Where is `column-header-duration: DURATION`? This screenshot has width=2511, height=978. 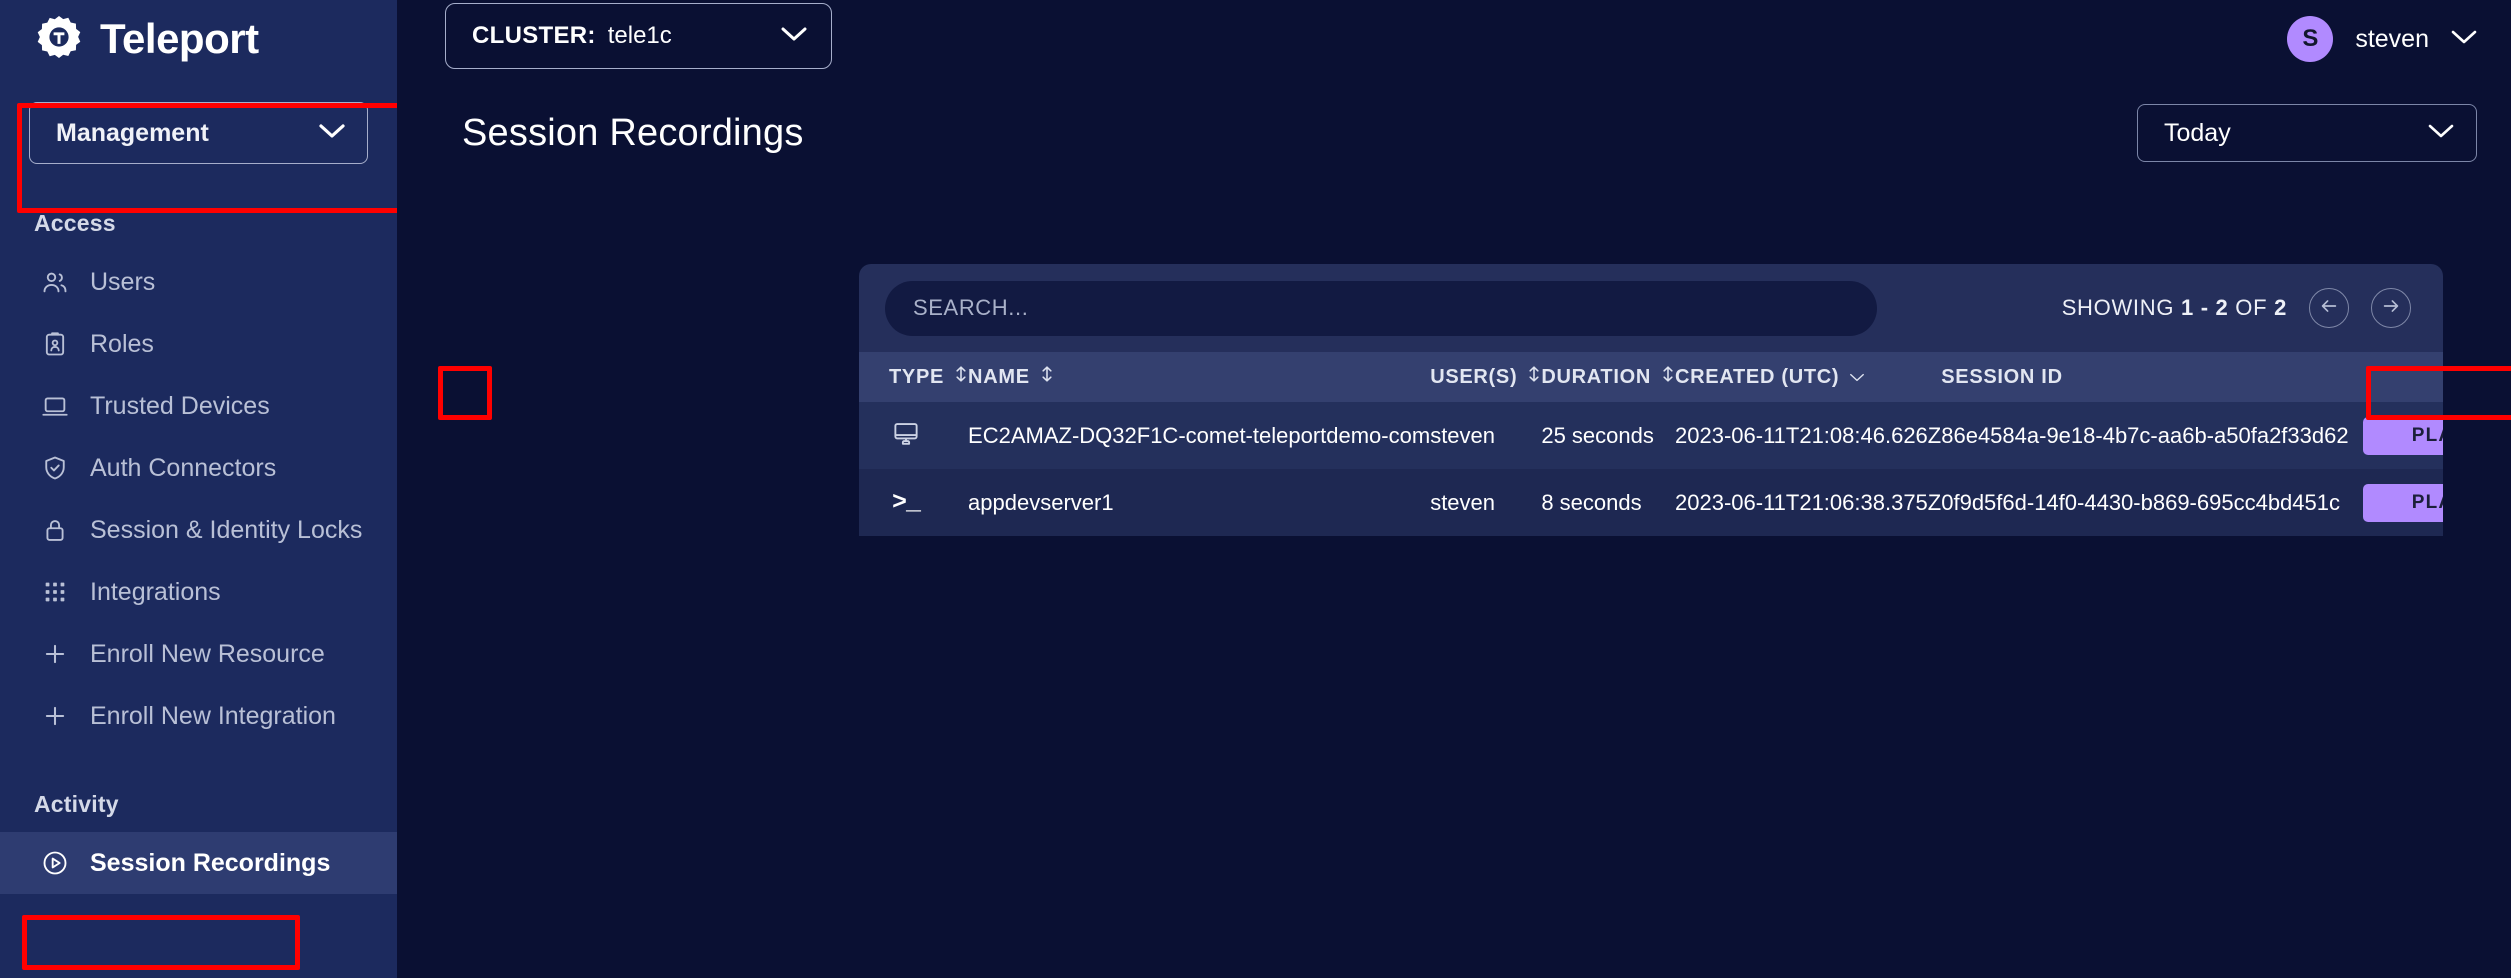 column-header-duration: DURATION is located at coordinates (1608, 377).